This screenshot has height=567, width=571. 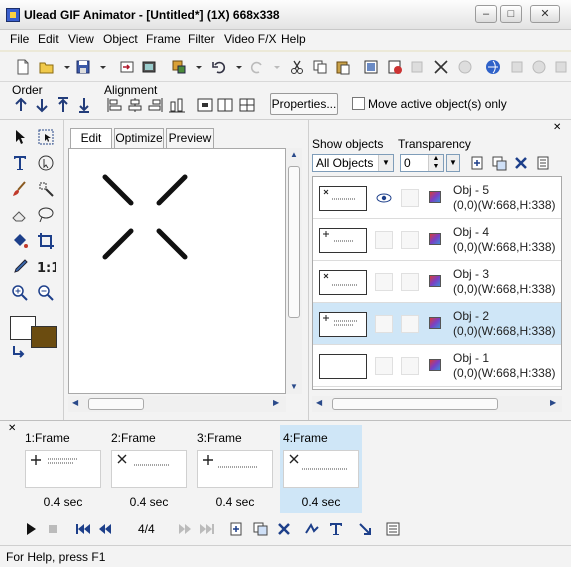 I want to click on minimize-button: –, so click(x=486, y=14).